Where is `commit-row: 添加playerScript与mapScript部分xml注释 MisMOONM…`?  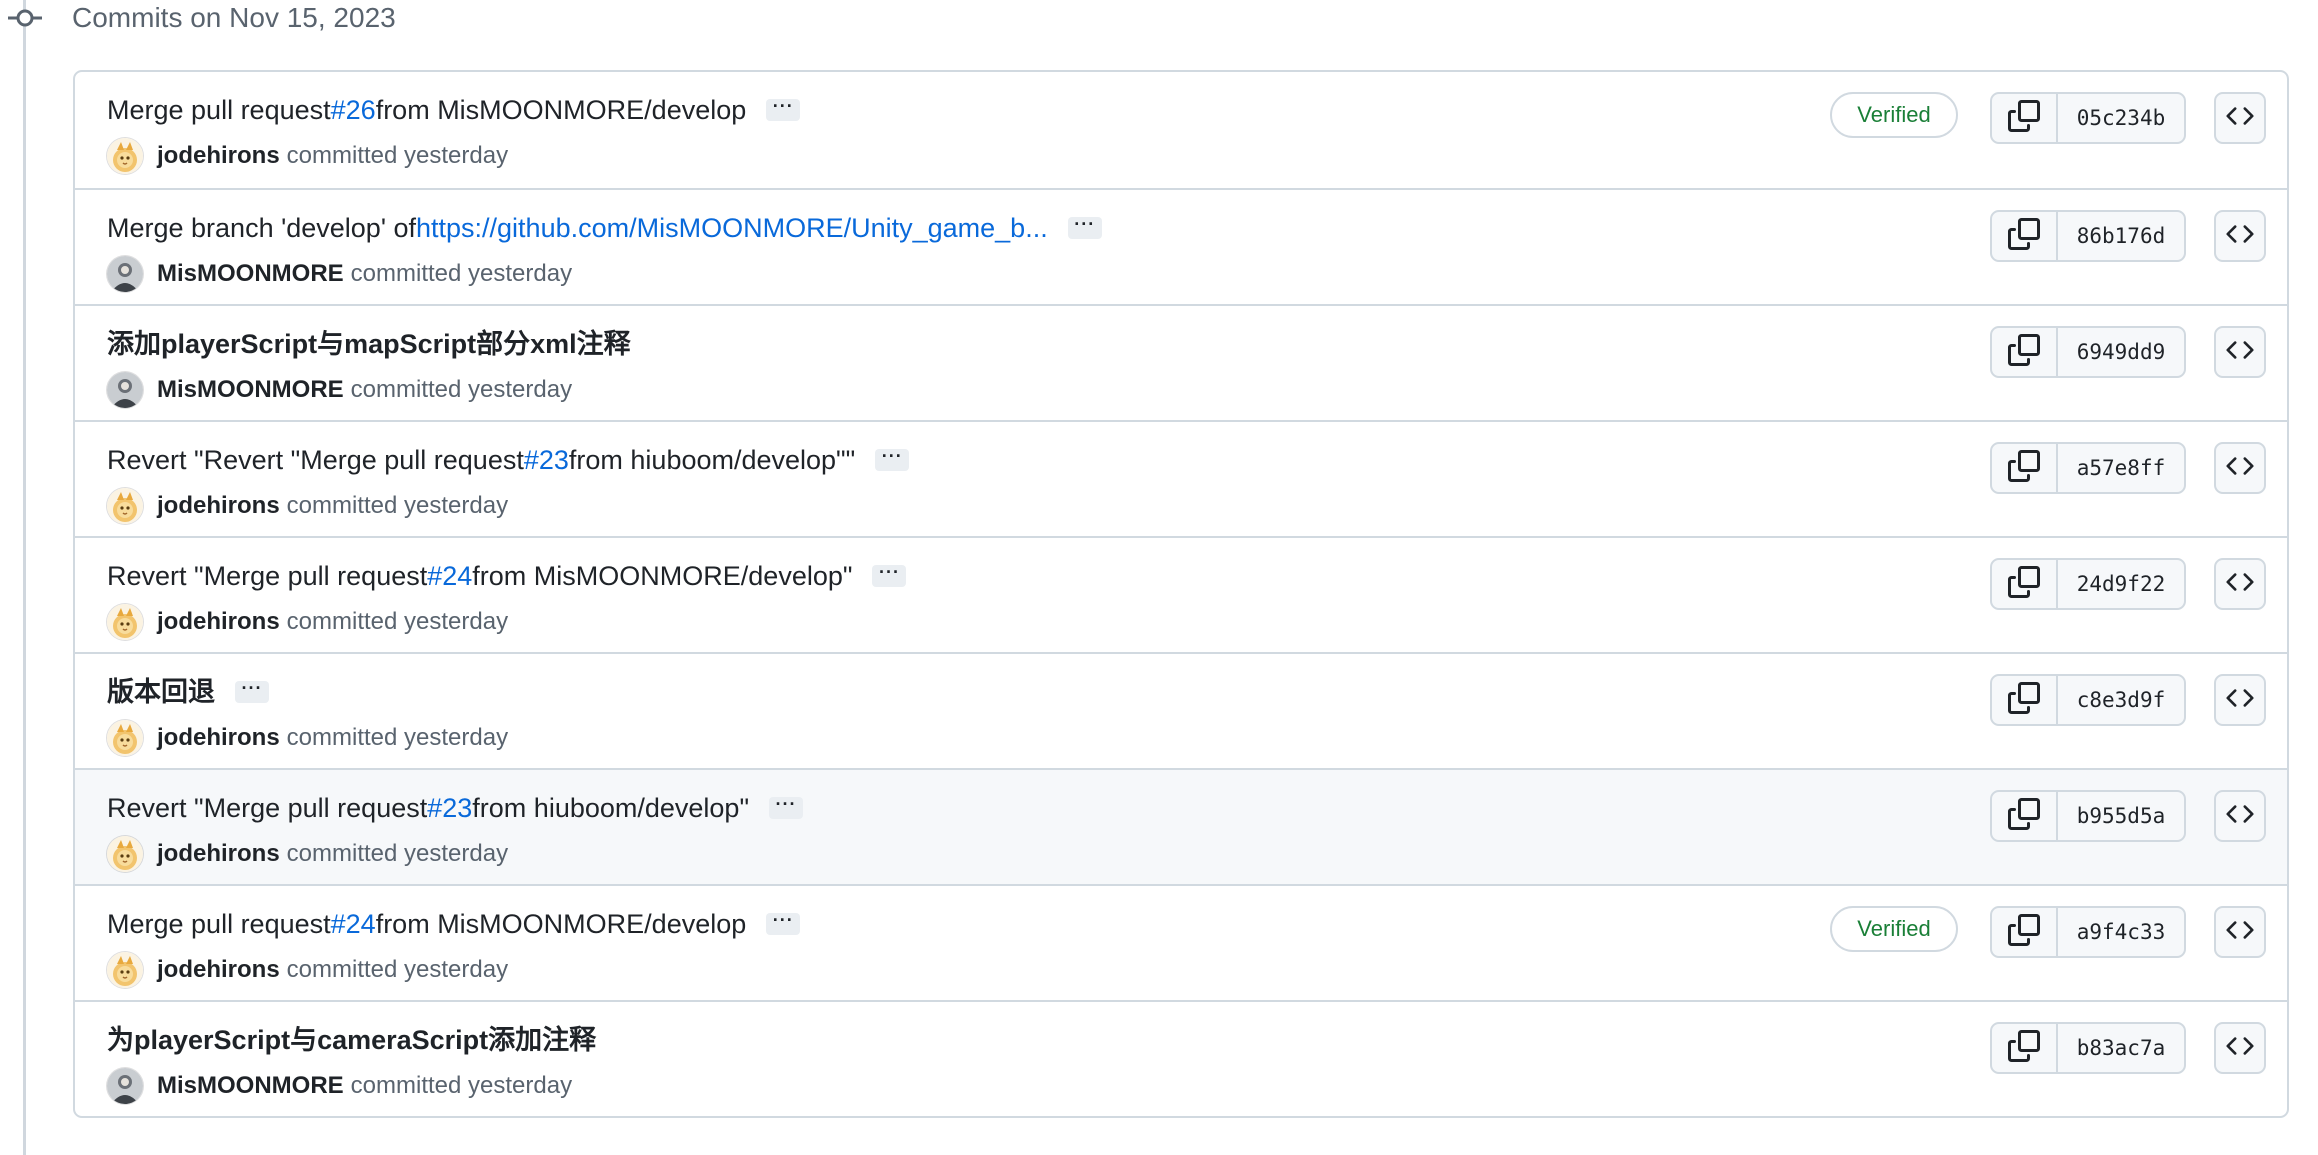 commit-row: 添加playerScript与mapScript部分xml注释 MisMOONM… is located at coordinates (1181, 362).